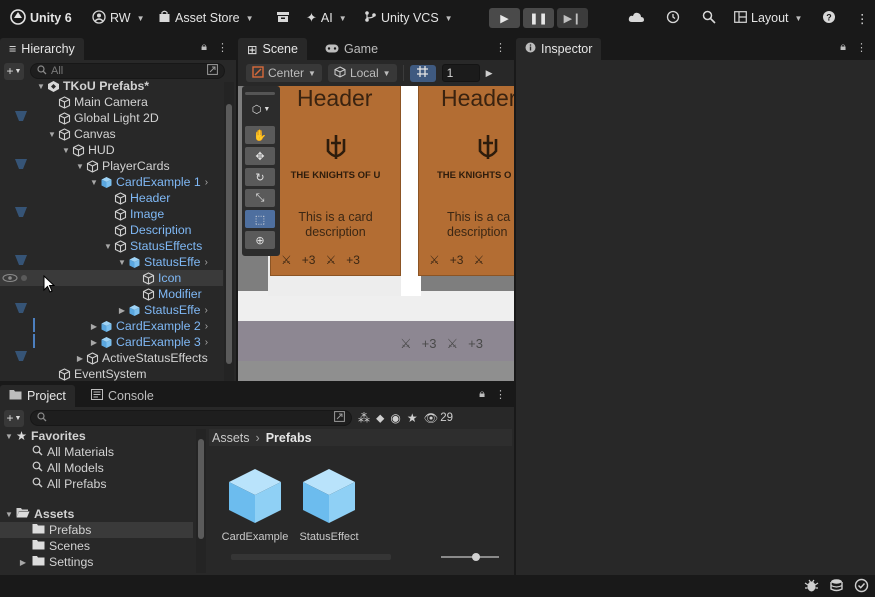 The height and width of the screenshot is (597, 875). Describe the element at coordinates (362, 73) in the screenshot. I see `space-dropdown: Local ▼` at that location.